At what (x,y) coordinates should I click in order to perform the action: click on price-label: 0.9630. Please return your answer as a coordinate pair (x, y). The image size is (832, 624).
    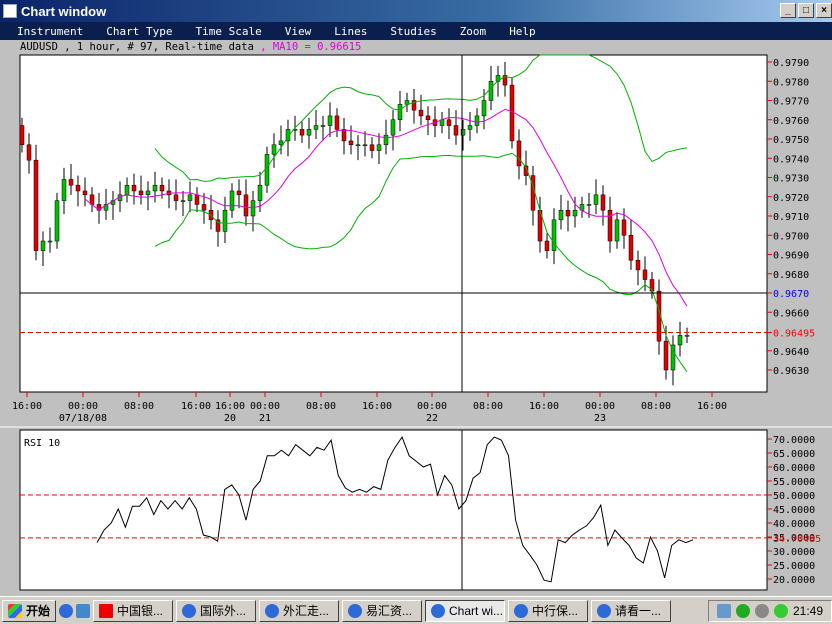
    Looking at the image, I should click on (791, 371).